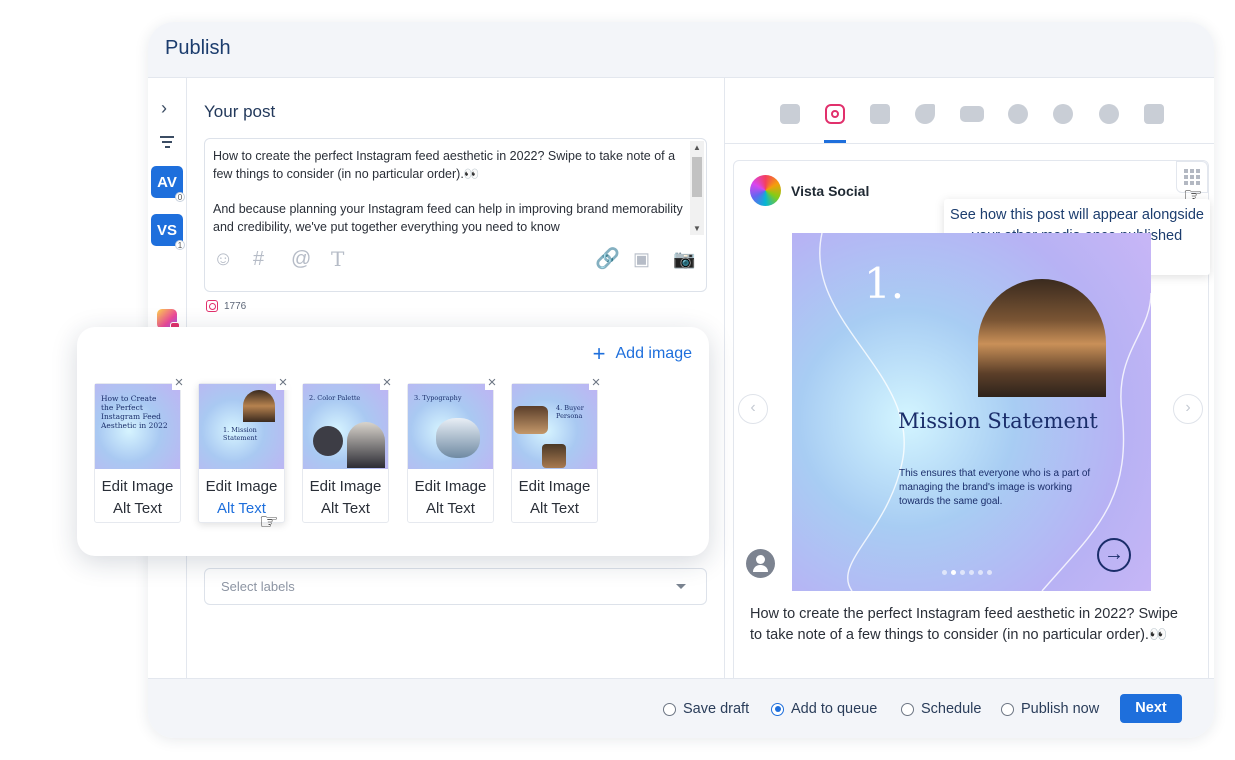 The height and width of the screenshot is (760, 1235). I want to click on media-thumbnail: 3. Typography × Edit Image Alt Text, so click(453, 449).